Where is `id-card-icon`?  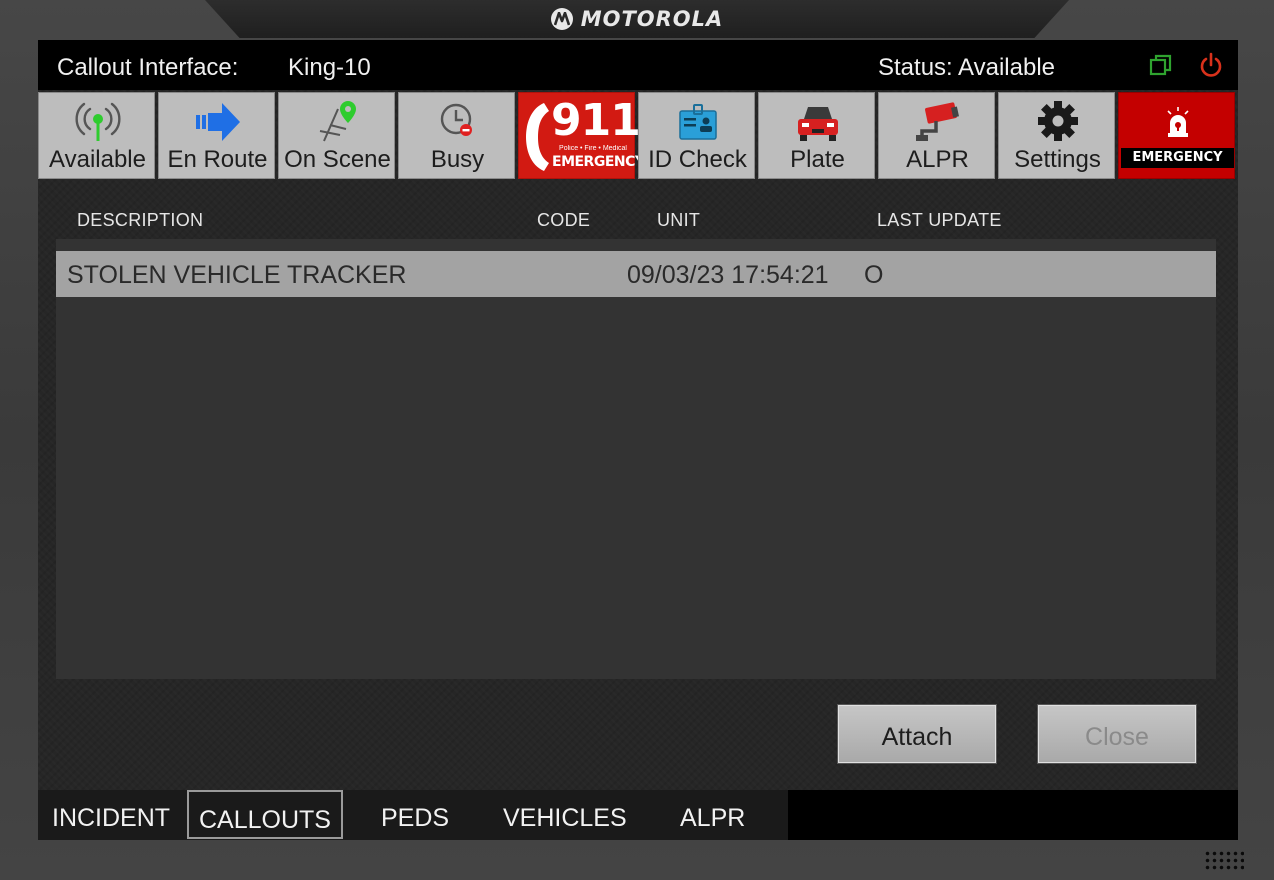 id-card-icon is located at coordinates (697, 122).